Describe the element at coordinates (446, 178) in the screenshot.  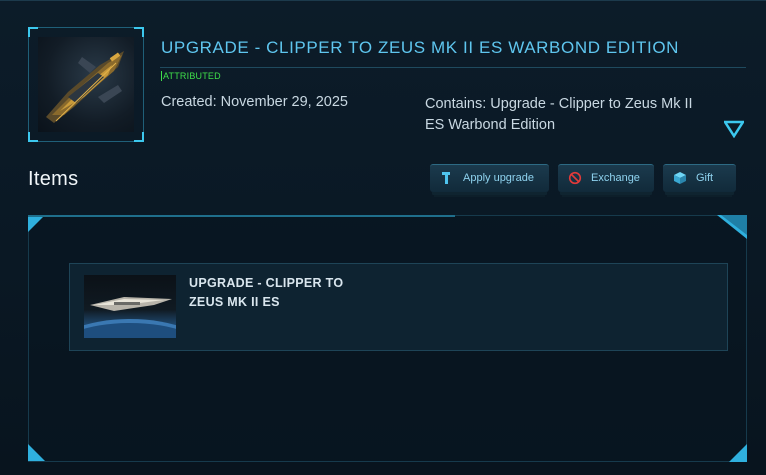
I see `wrench-icon` at that location.